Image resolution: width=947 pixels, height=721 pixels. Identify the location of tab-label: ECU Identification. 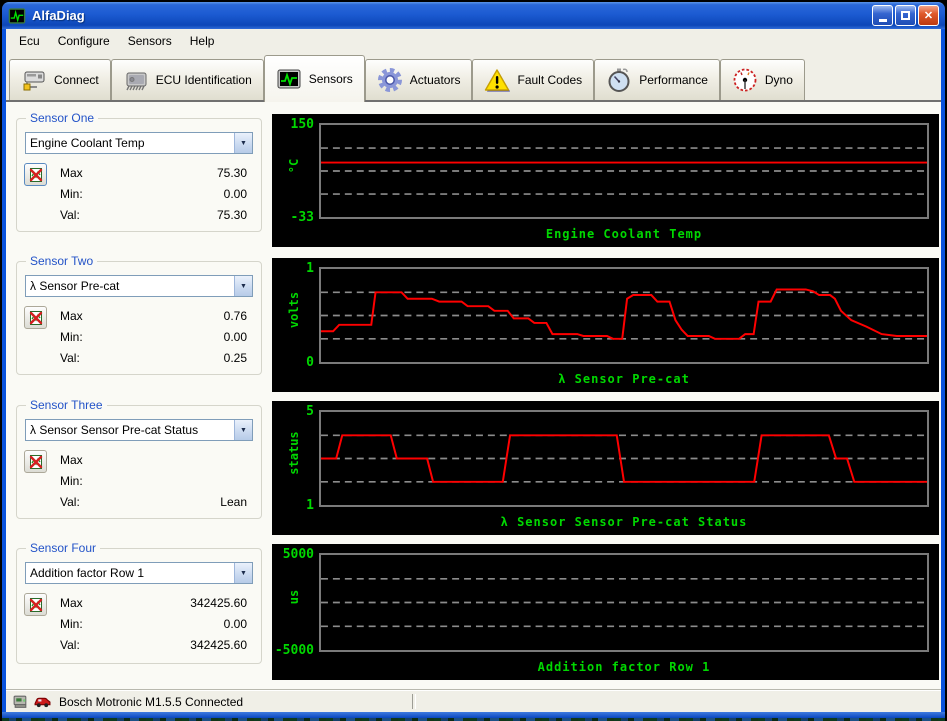
(203, 80).